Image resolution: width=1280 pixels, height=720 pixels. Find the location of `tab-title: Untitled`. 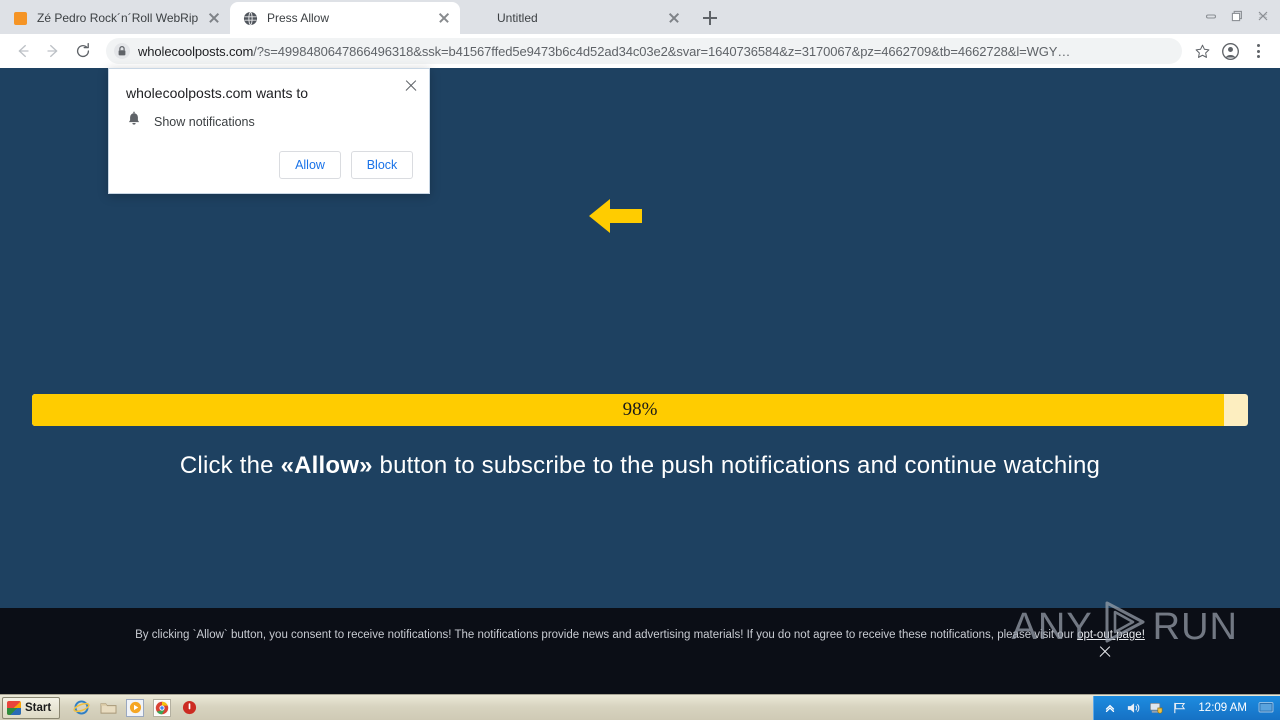

tab-title: Untitled is located at coordinates (517, 18).